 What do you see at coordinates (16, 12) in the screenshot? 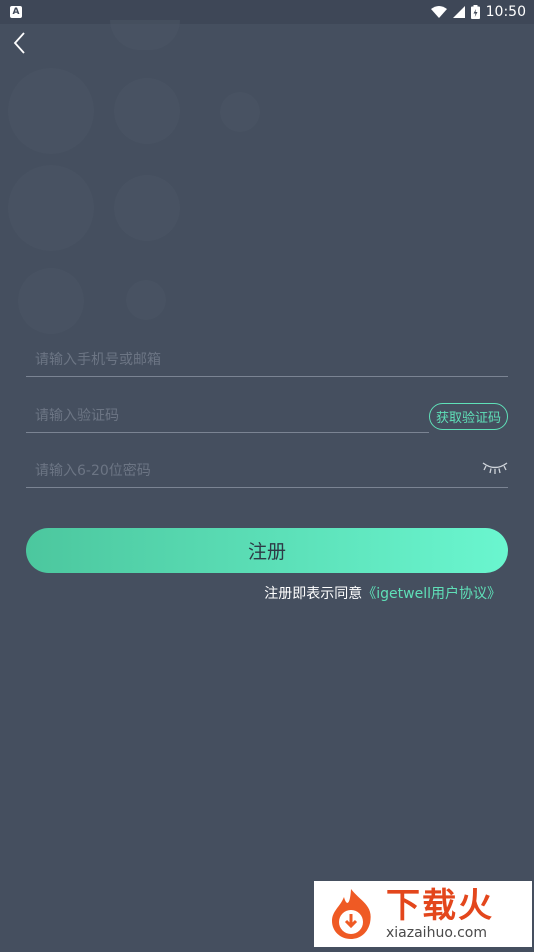
I see `notification-icon: A` at bounding box center [16, 12].